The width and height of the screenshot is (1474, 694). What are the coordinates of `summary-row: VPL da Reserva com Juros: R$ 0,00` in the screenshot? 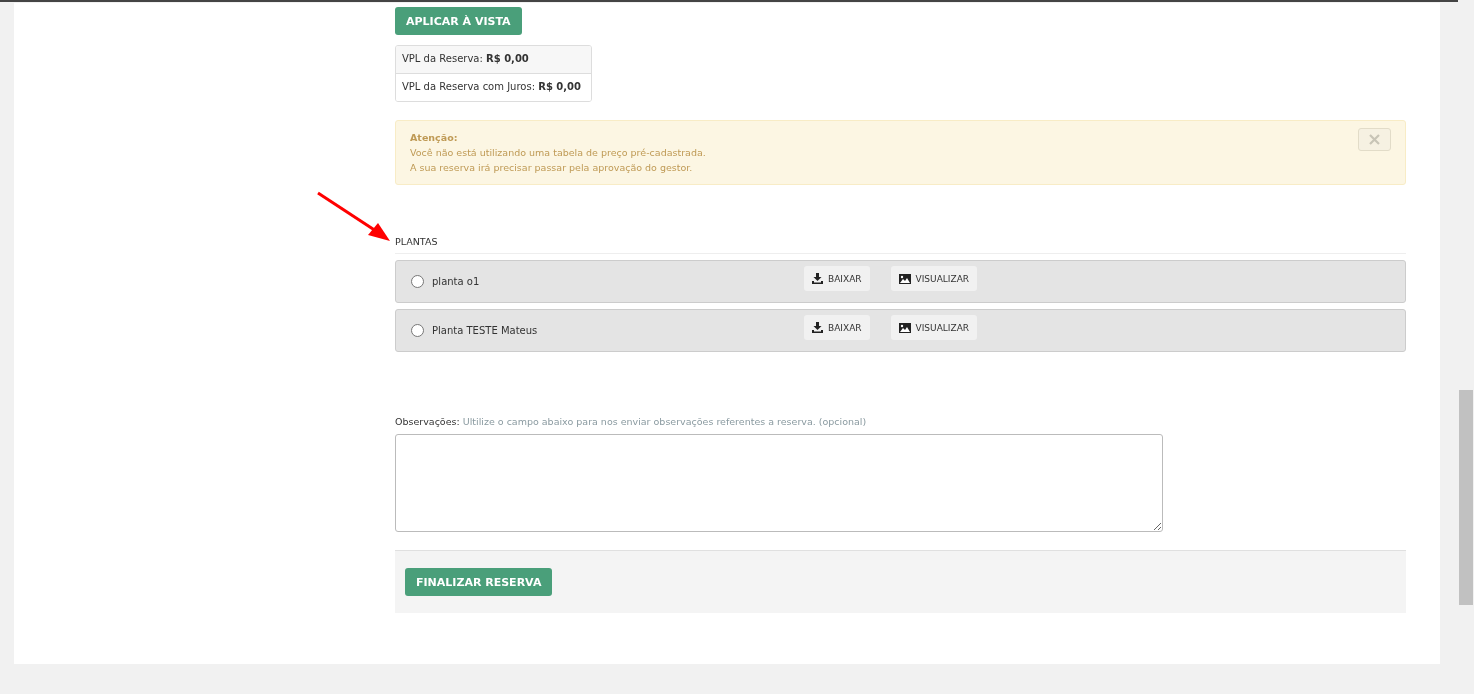 It's located at (493, 87).